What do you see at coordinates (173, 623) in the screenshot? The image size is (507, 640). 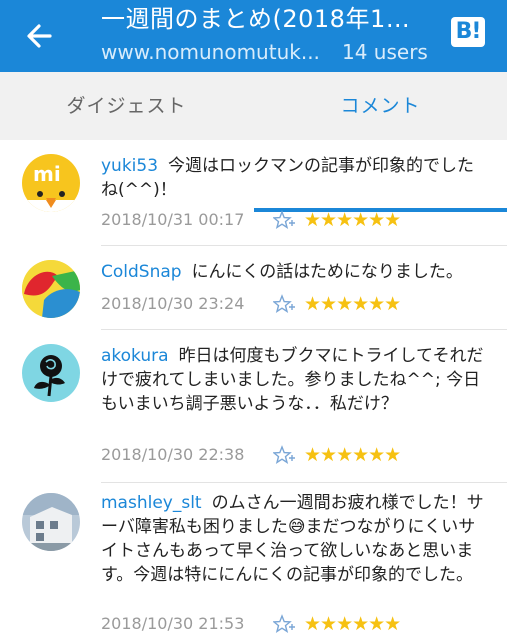 I see `comment-date: 2018/10/30 21:53` at bounding box center [173, 623].